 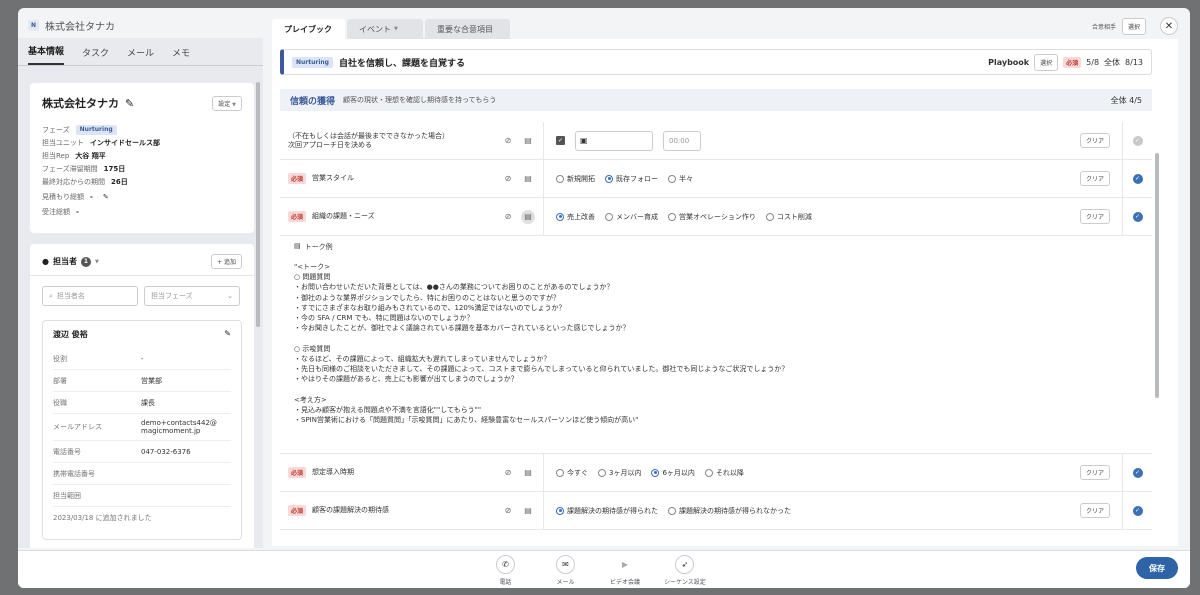 What do you see at coordinates (420, 100) in the screenshot?
I see `section-desc: 顧客の現状・理想を確認し期待感を持ってもらう` at bounding box center [420, 100].